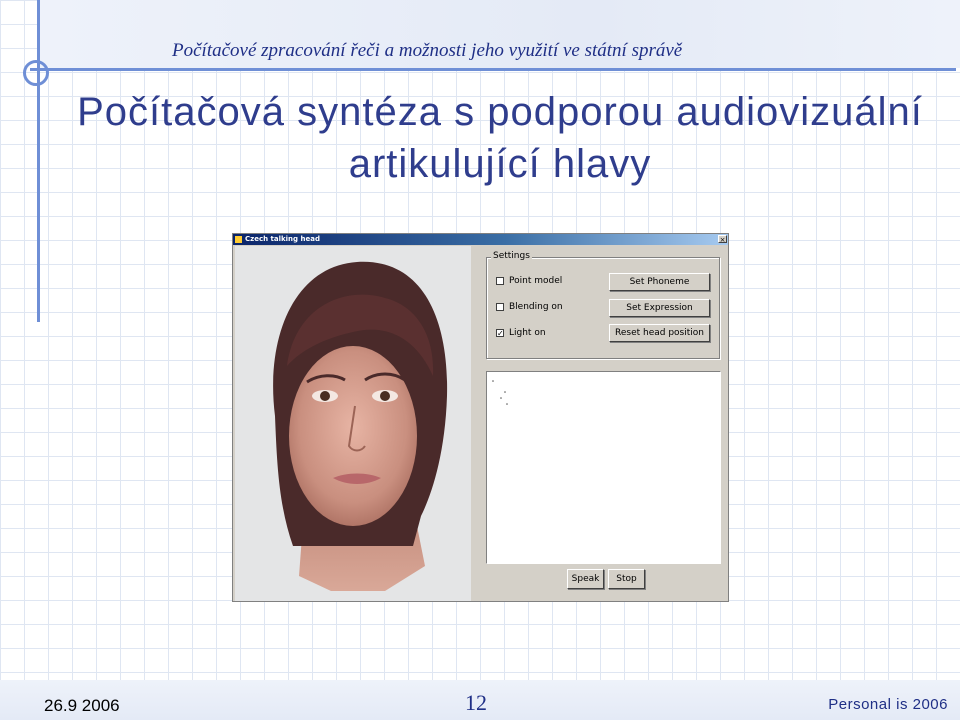 This screenshot has width=960, height=720. Describe the element at coordinates (626, 579) in the screenshot. I see `stop-button: Stop` at that location.